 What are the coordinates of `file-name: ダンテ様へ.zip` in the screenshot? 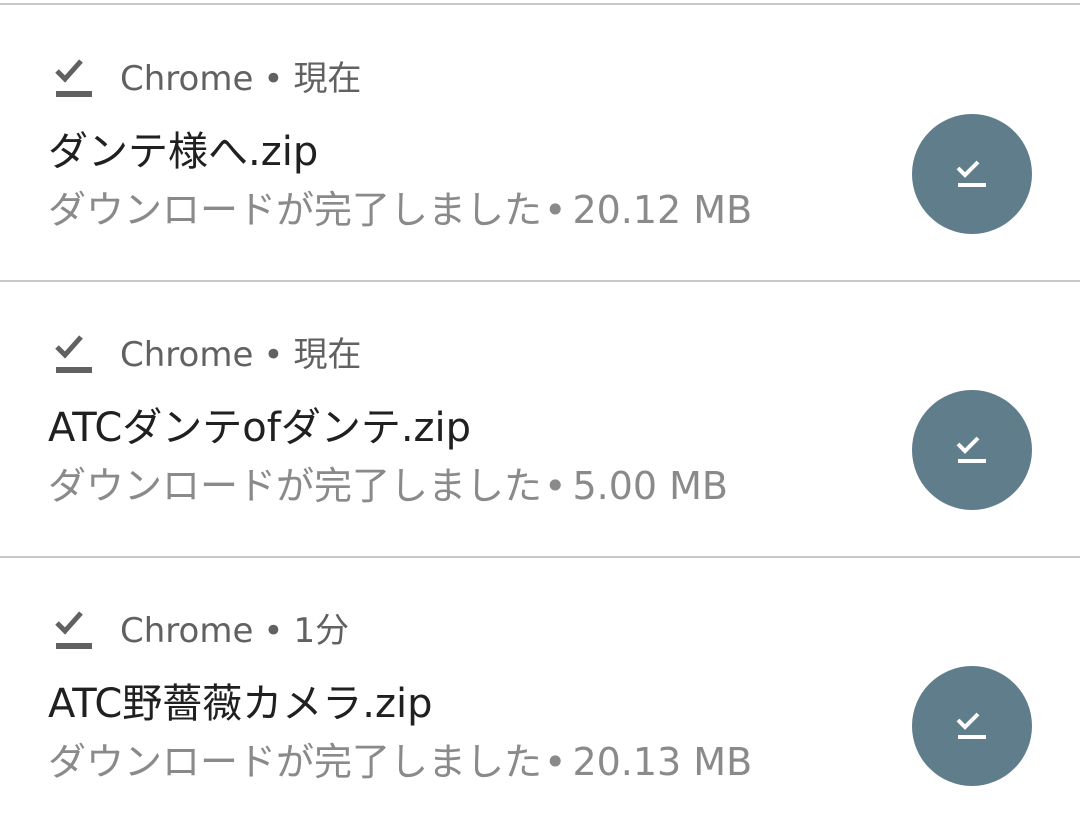 It's located at (183, 152).